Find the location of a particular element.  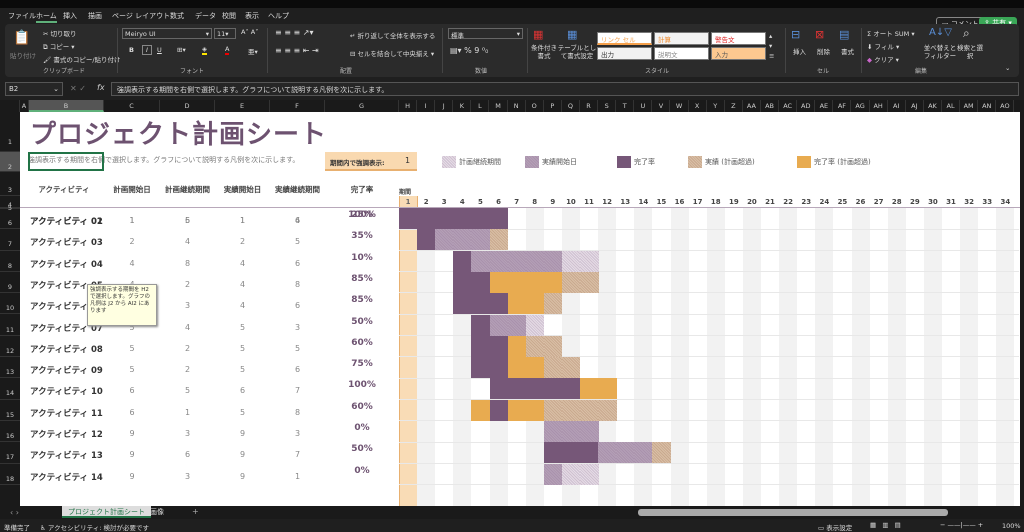

menu-tab: 挿入 is located at coordinates (70, 16).